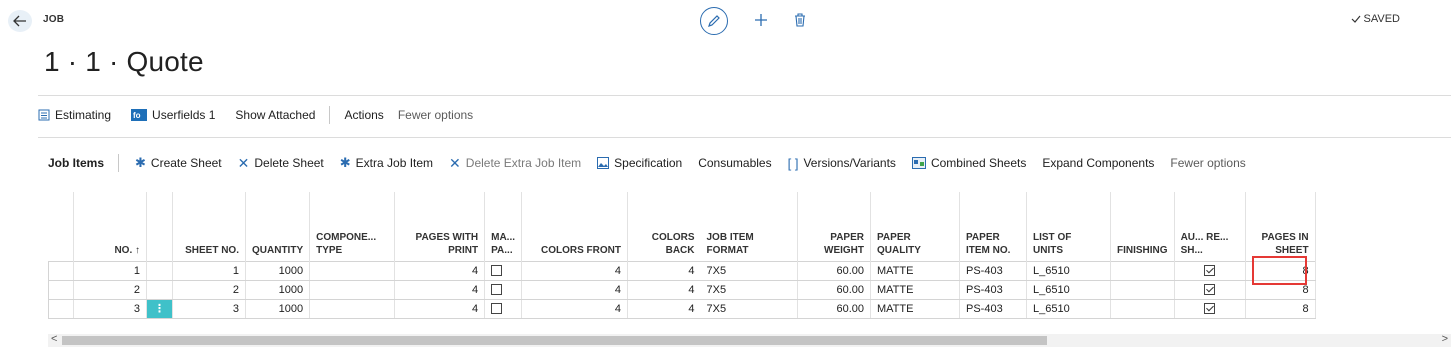  I want to click on column-header-finishing: FINISHING, so click(1142, 226).